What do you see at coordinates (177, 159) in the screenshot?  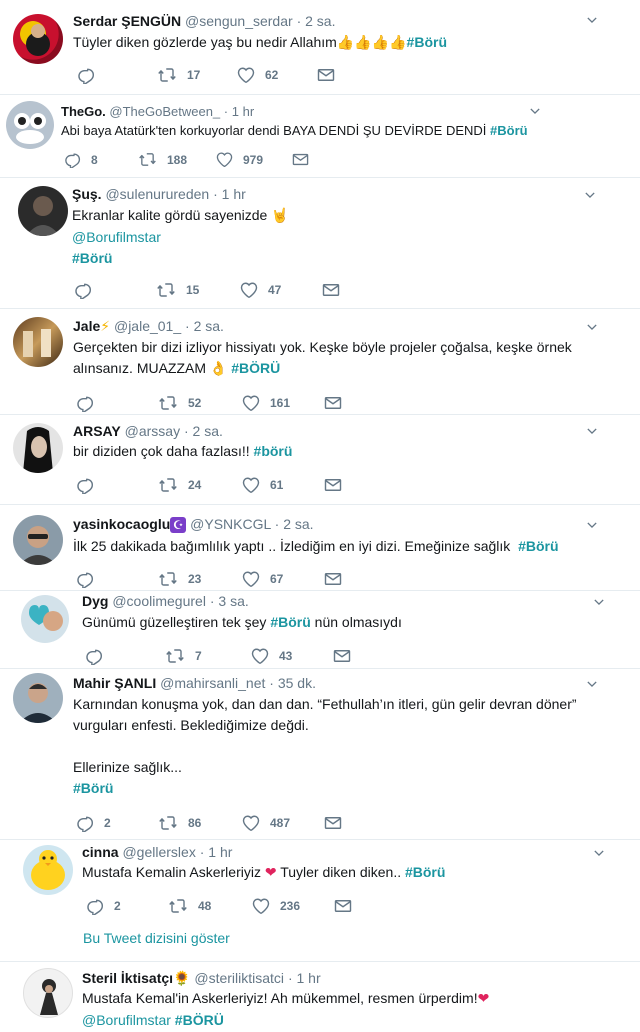 I see `retweet-button: 188` at bounding box center [177, 159].